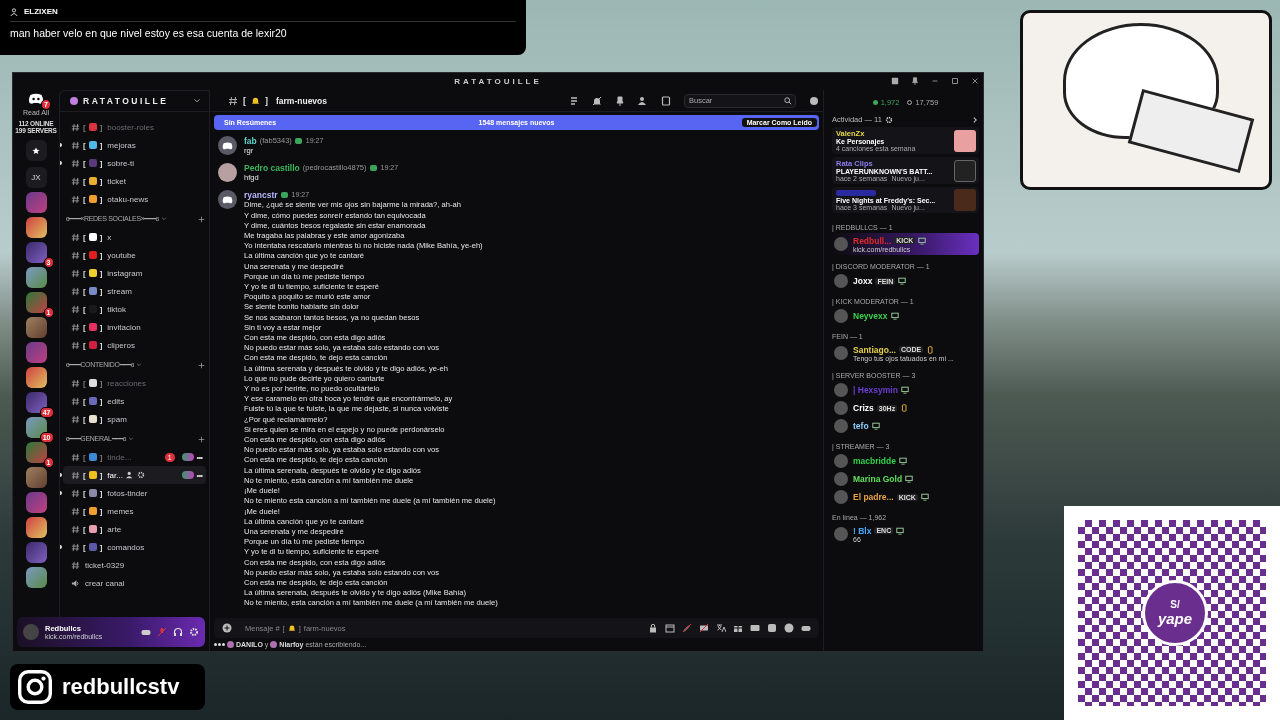 Image resolution: width=1280 pixels, height=720 pixels. Describe the element at coordinates (121, 687) in the screenshot. I see `instagram-handle: redbullcstv` at that location.